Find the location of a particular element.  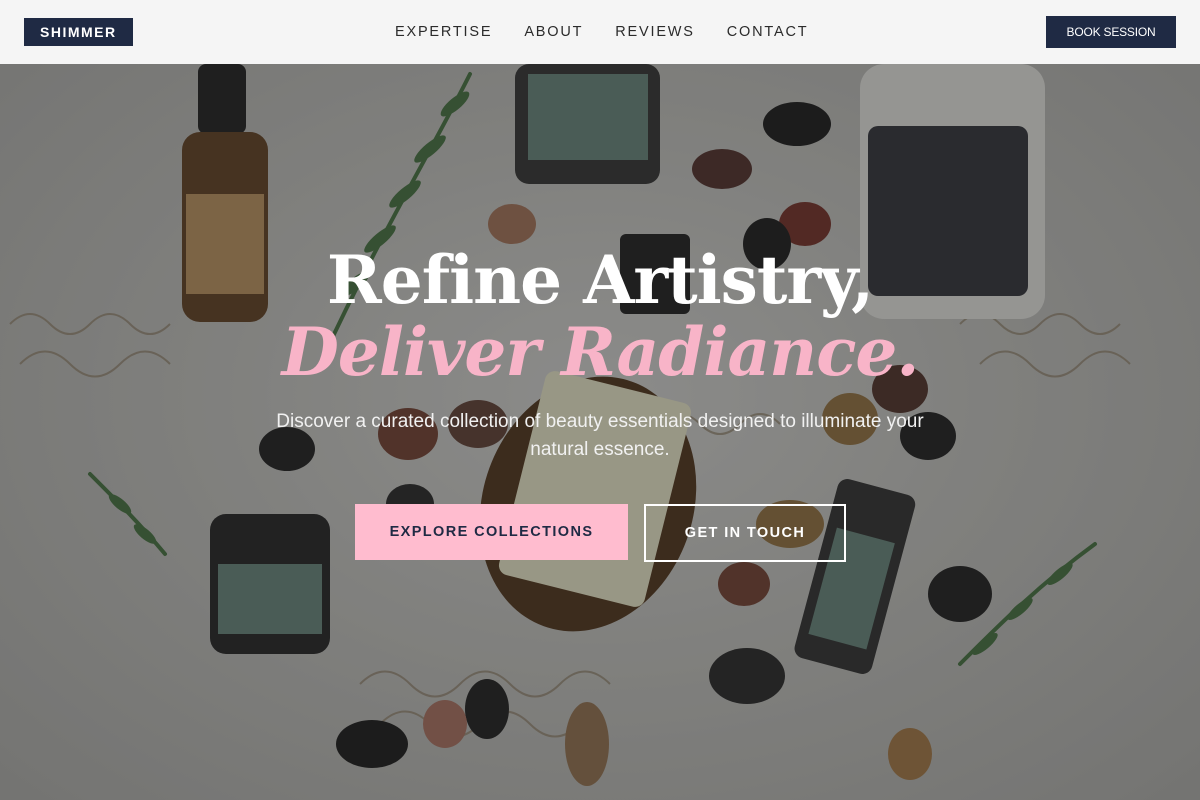

main-nav: EXPERTISE ABOUT REVIEWS CONTACT is located at coordinates (601, 32).